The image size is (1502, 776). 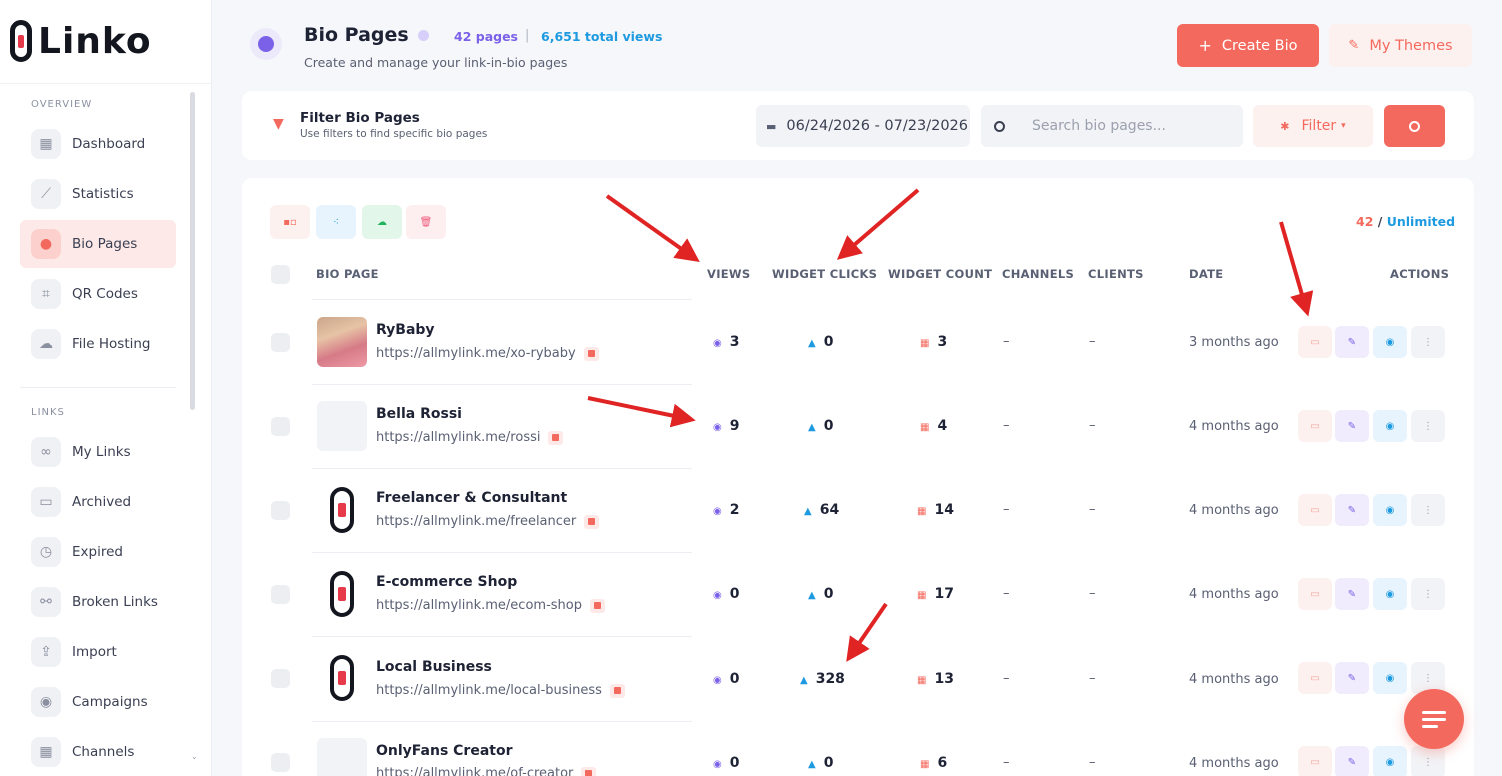 What do you see at coordinates (347, 274) in the screenshot?
I see `column-header-bio-page: BIO PAGE` at bounding box center [347, 274].